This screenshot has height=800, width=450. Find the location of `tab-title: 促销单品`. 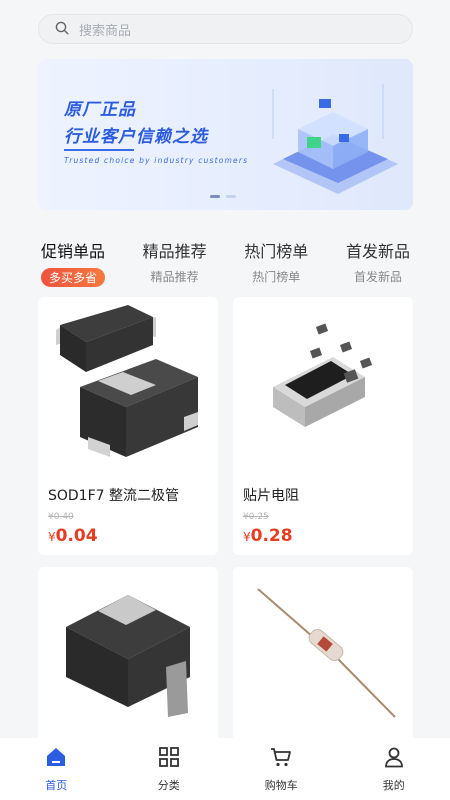

tab-title: 促销单品 is located at coordinates (72, 251).